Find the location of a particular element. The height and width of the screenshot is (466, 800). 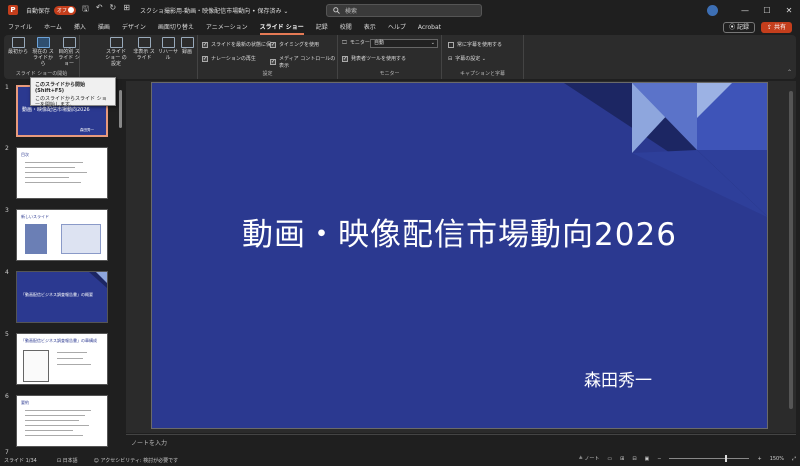

slide-thumbnail-2: 目次 is located at coordinates (62, 173).